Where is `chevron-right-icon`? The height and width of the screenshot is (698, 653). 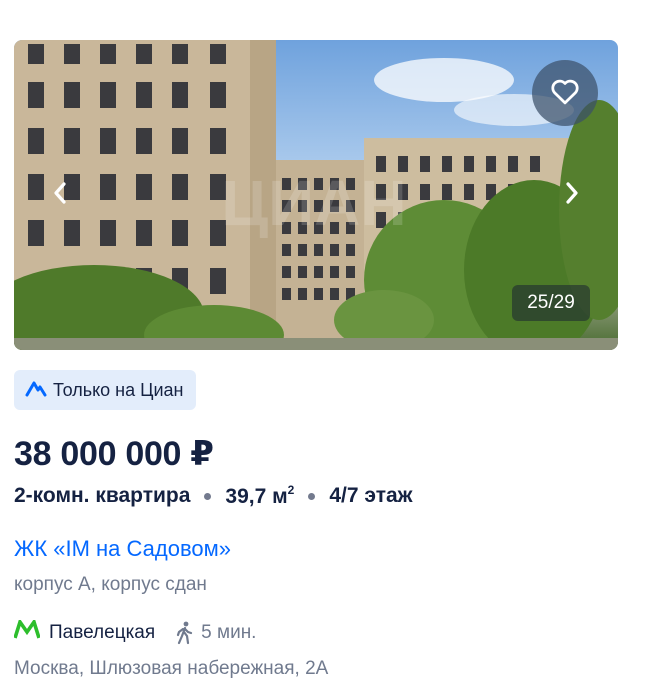 chevron-right-icon is located at coordinates (572, 195).